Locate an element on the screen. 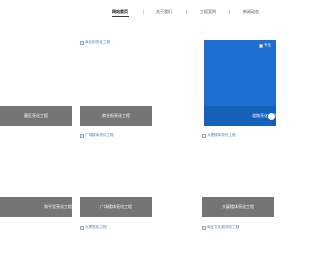  broken-image-placeholder: 广场楼体亮化工程 is located at coordinates (97, 135).